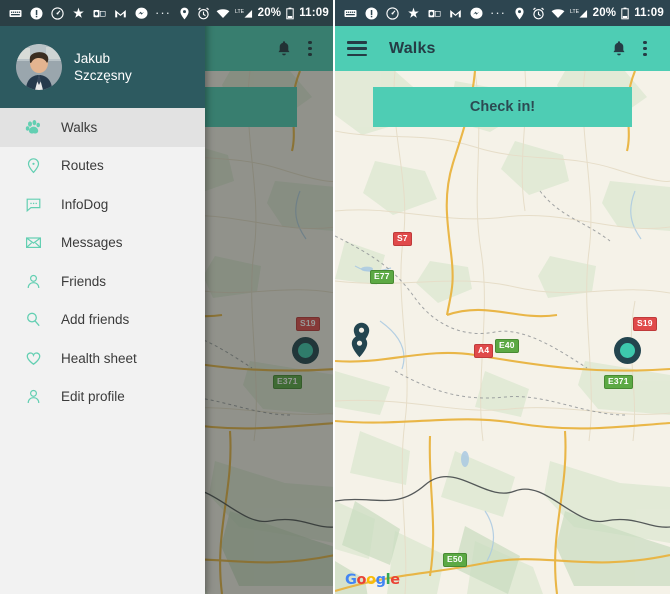 The image size is (670, 594). Describe the element at coordinates (33, 281) in the screenshot. I see `person-icon` at that location.